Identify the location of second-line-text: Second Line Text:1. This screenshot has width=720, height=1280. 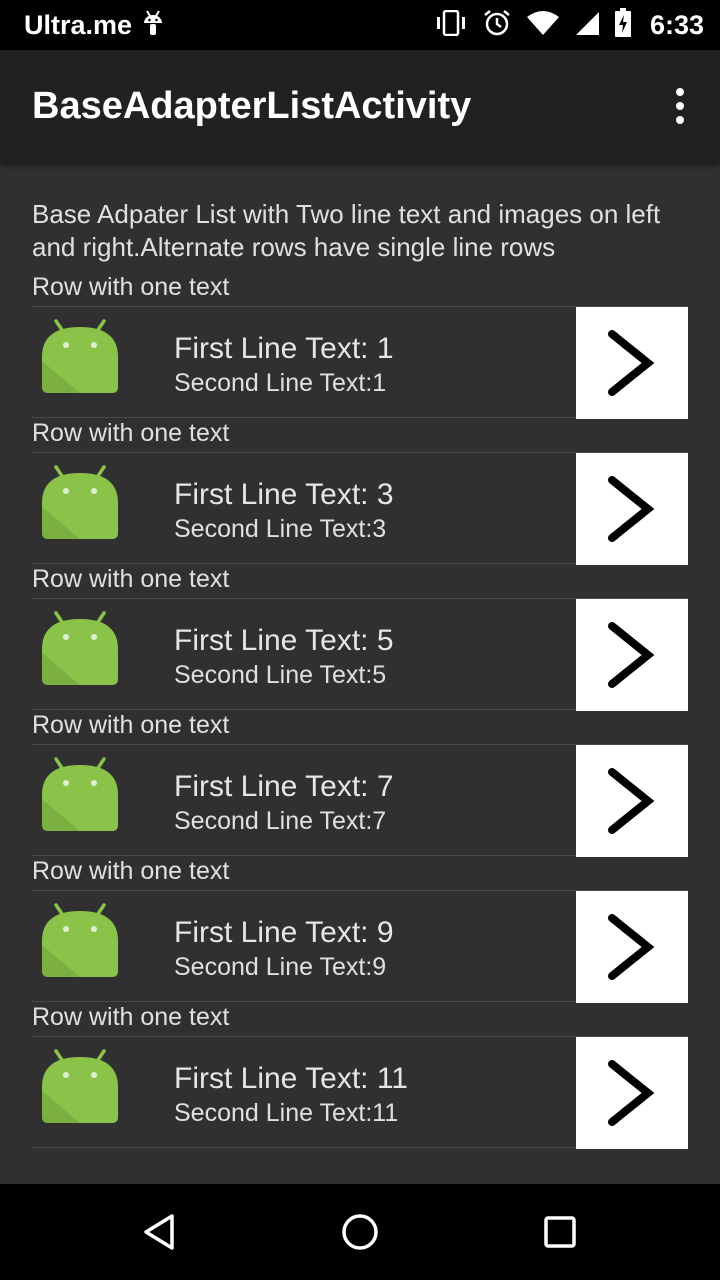
(280, 383).